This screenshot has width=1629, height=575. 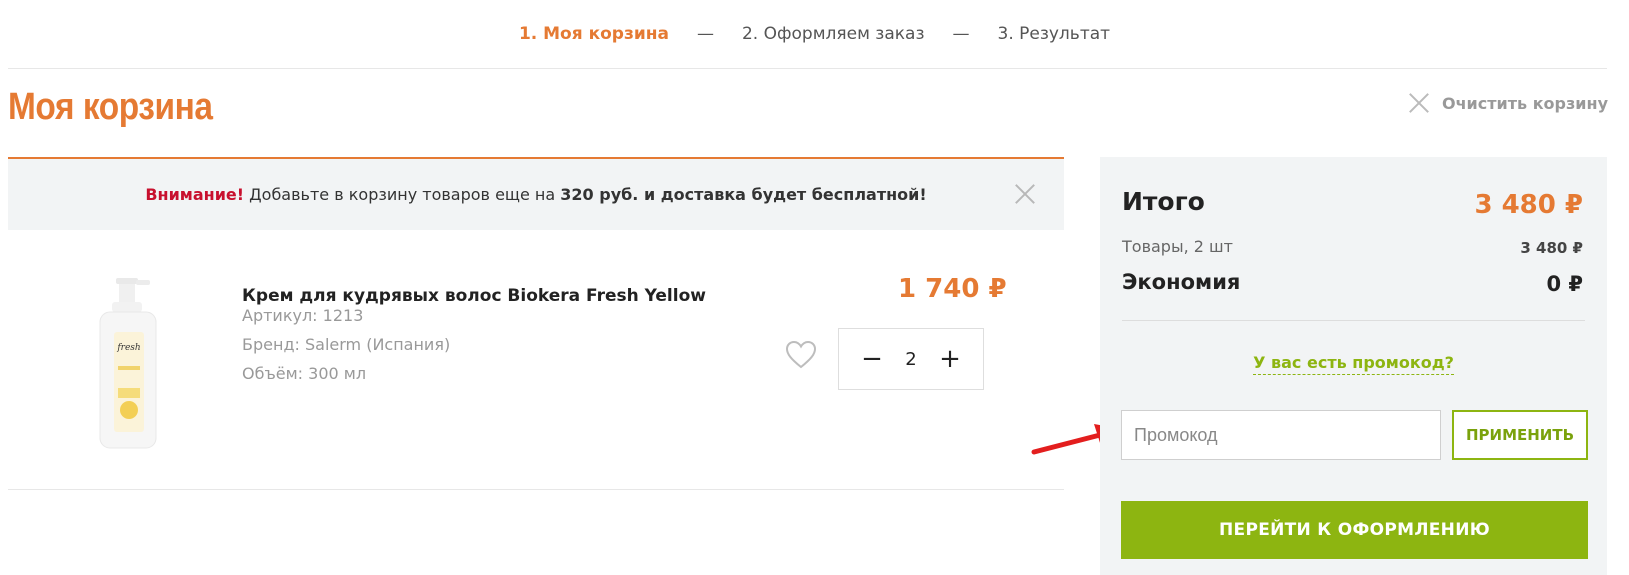 I want to click on economy-value: 0 ₽, so click(x=1564, y=284).